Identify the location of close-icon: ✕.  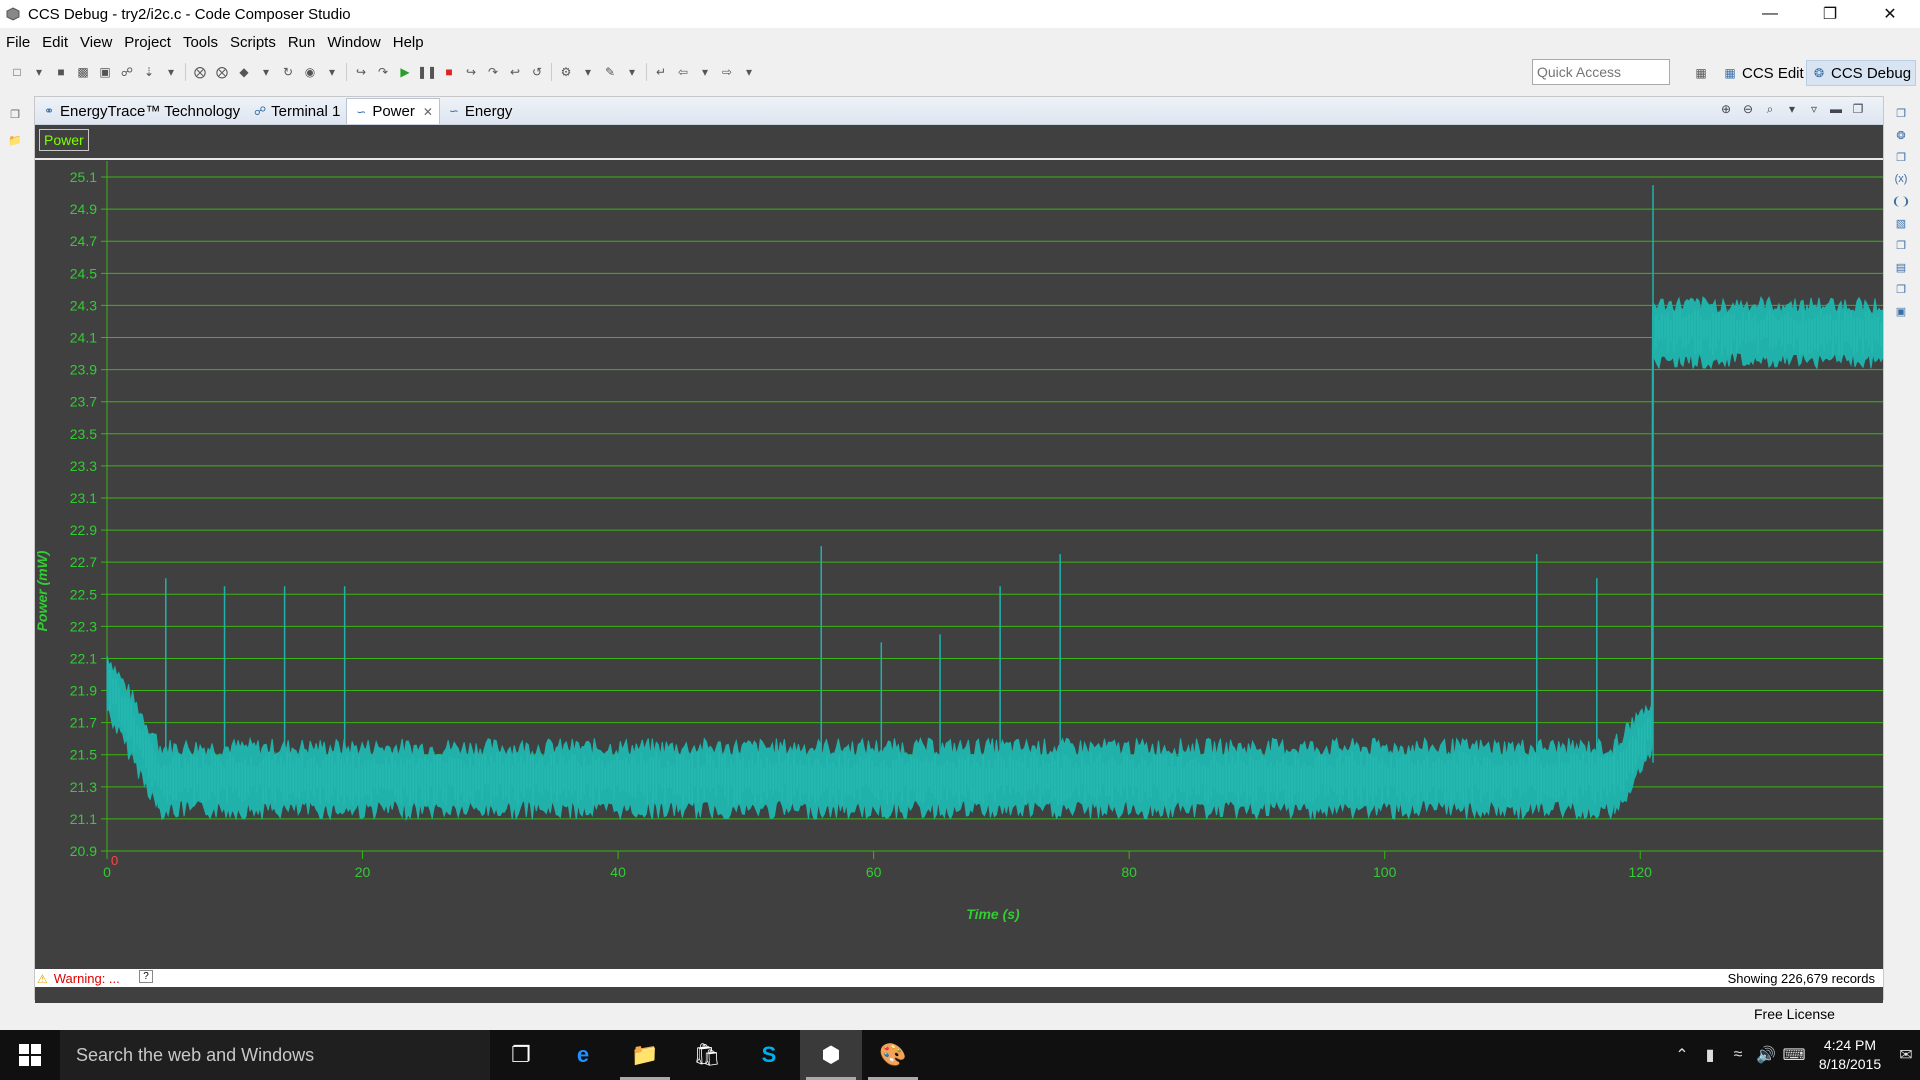
(428, 112).